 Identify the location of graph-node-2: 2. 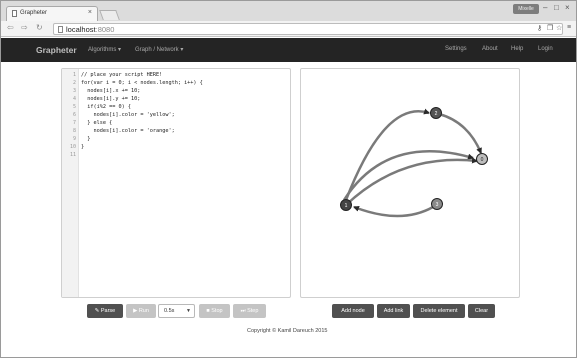
(436, 113).